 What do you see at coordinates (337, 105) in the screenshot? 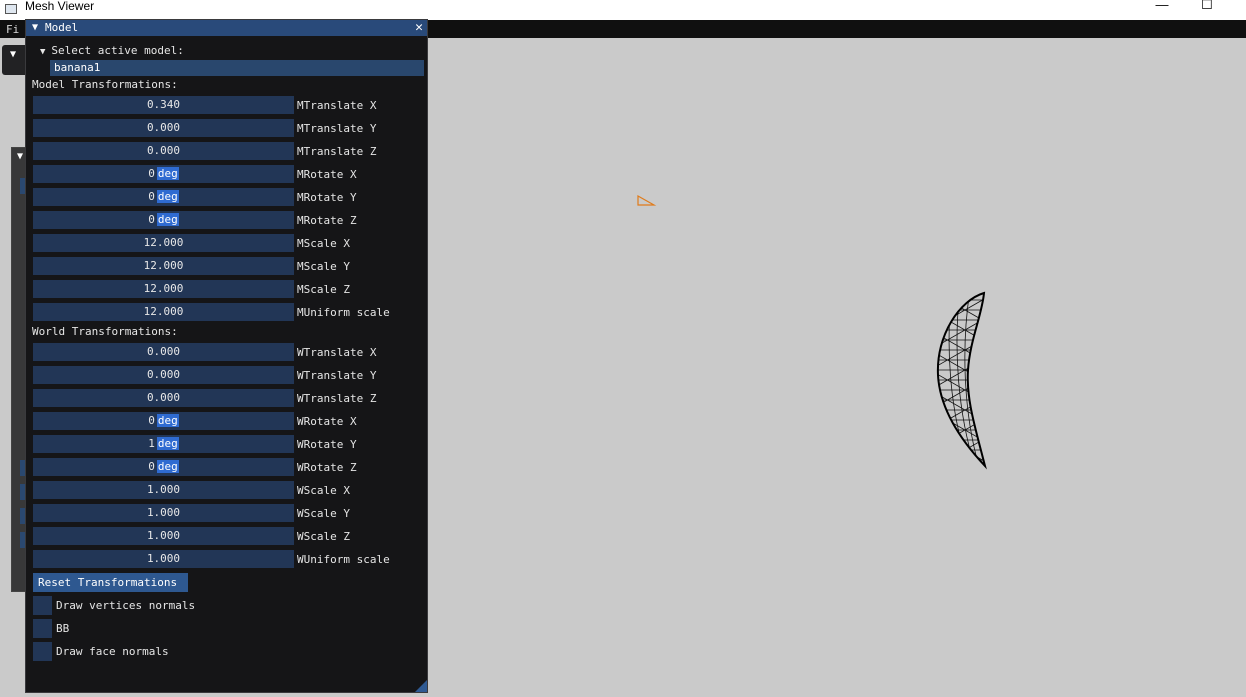
I see `model-transform-label: MTranslate X` at bounding box center [337, 105].